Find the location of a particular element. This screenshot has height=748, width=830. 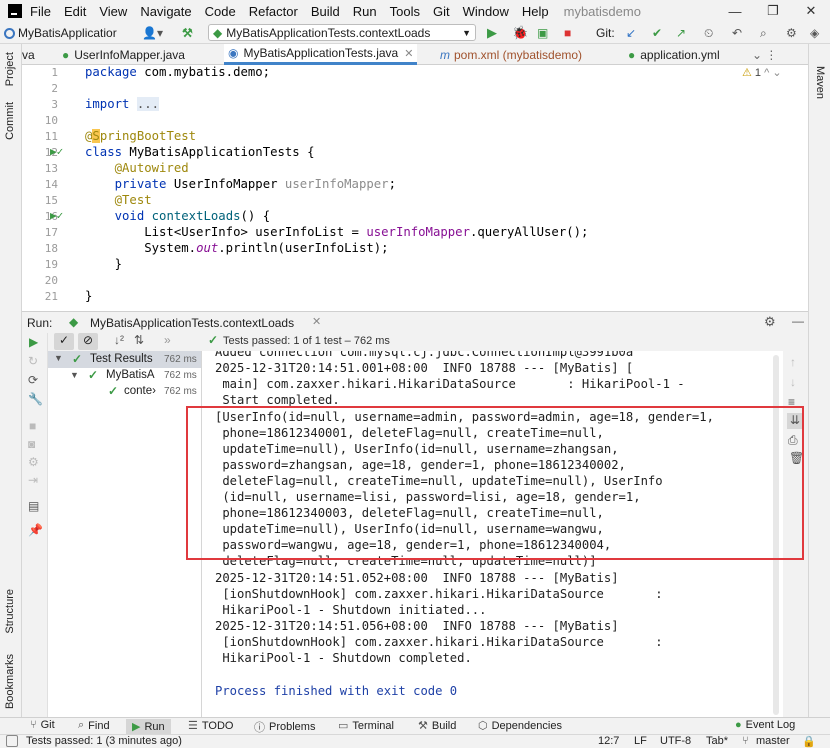

user-icon: 👤▾ is located at coordinates (152, 33).